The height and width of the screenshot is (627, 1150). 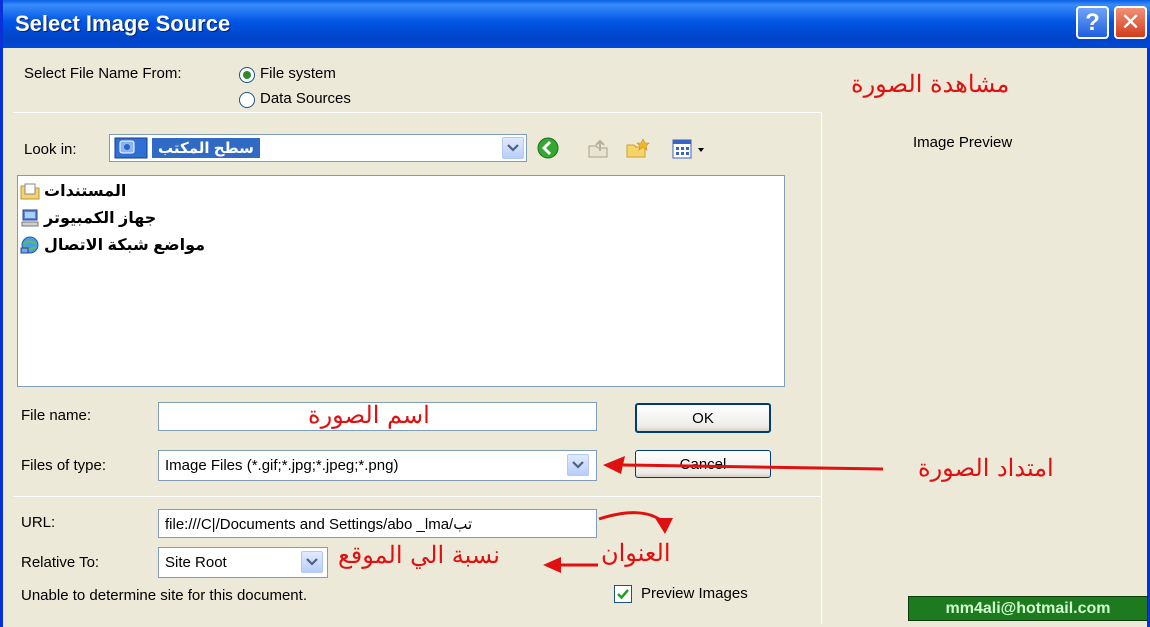 I want to click on look-in-select: سطح المكتب, so click(x=318, y=148).